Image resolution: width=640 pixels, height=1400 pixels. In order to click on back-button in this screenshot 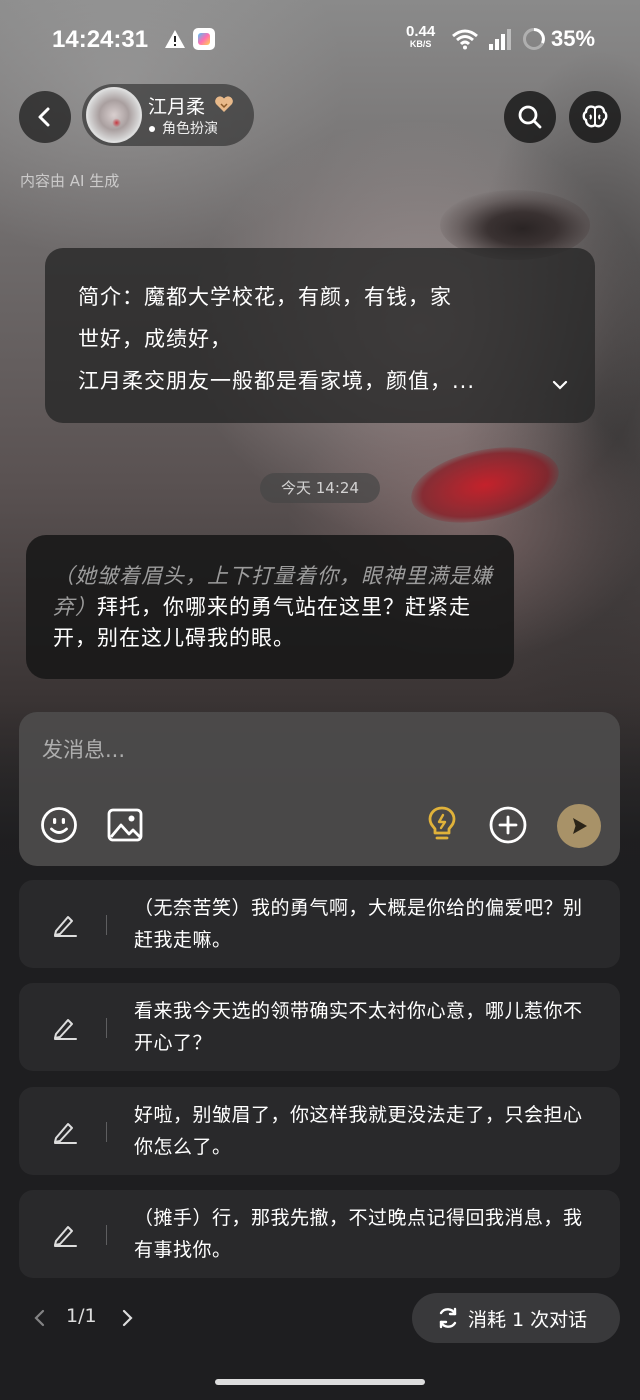, I will do `click(45, 117)`.